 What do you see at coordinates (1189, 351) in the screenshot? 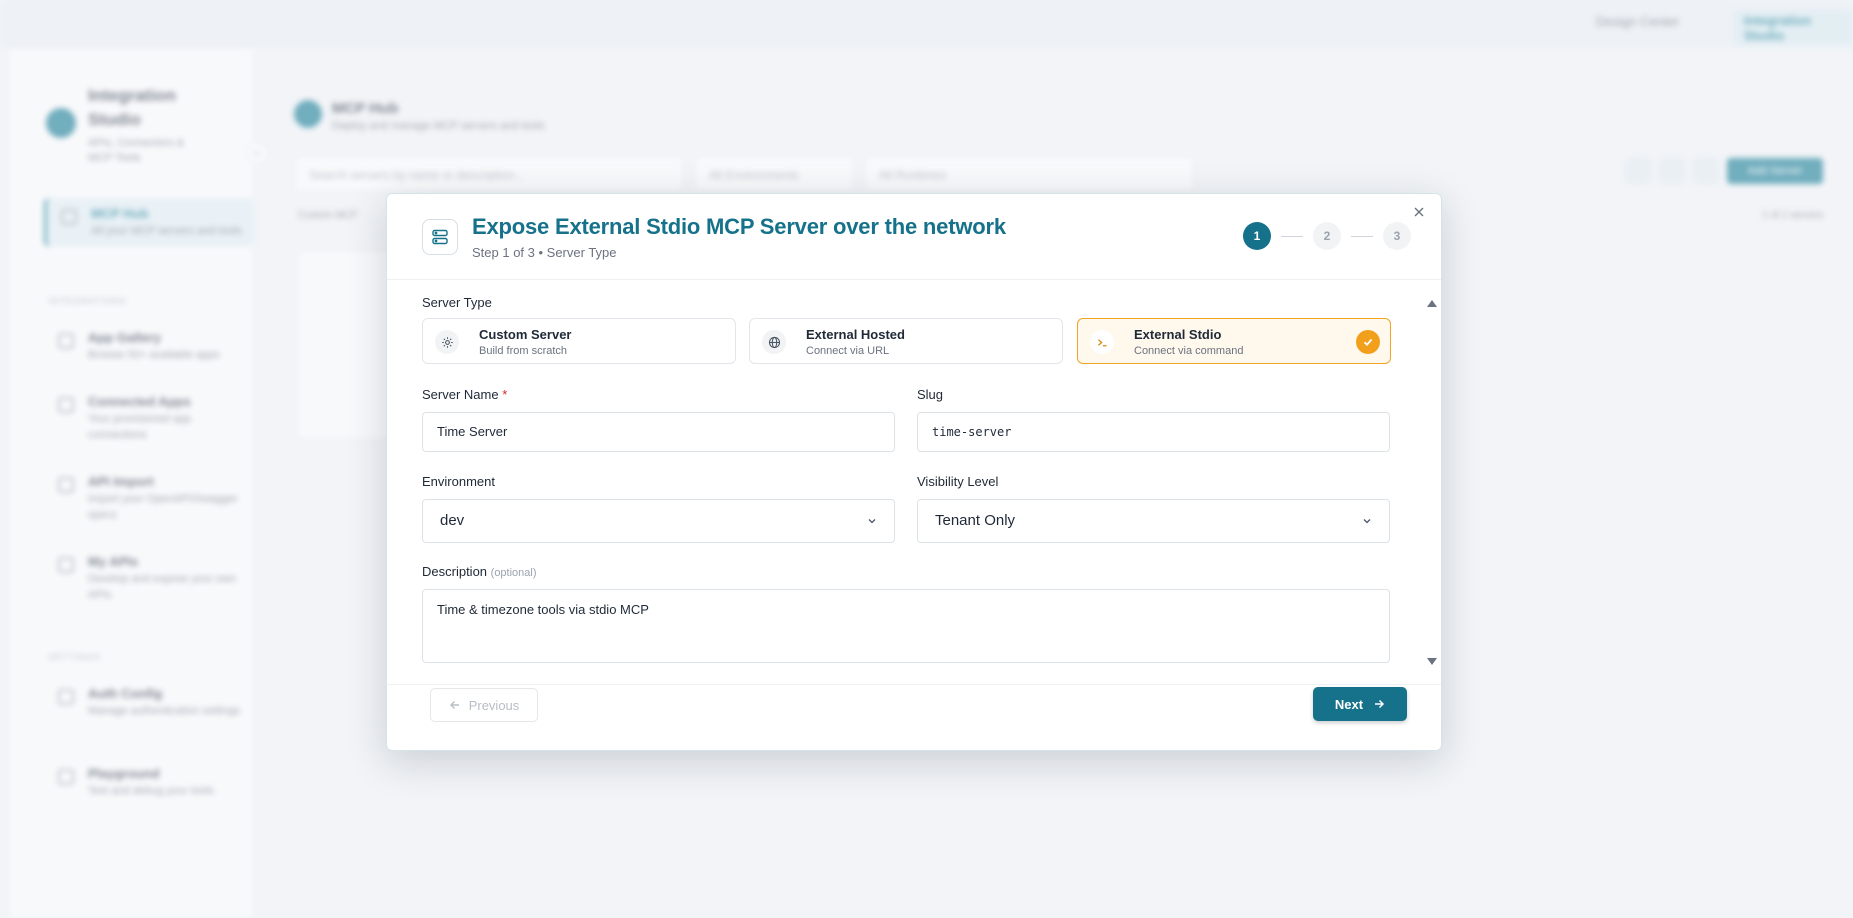
I see `server-type-subtitle: Connect via command` at bounding box center [1189, 351].